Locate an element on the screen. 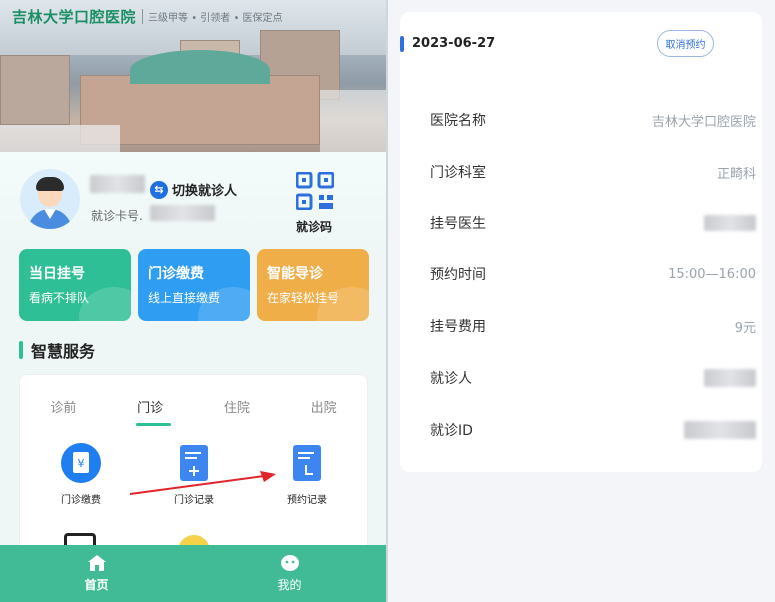 This screenshot has width=775, height=602. switch-patient-button: ⇆ 切换就诊人 is located at coordinates (193, 189).